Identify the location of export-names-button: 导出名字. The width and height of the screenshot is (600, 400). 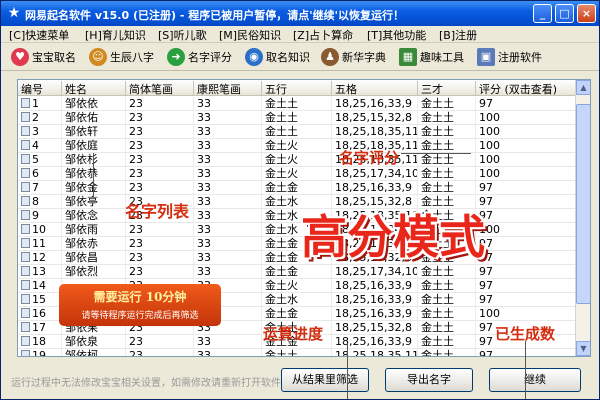
(429, 380).